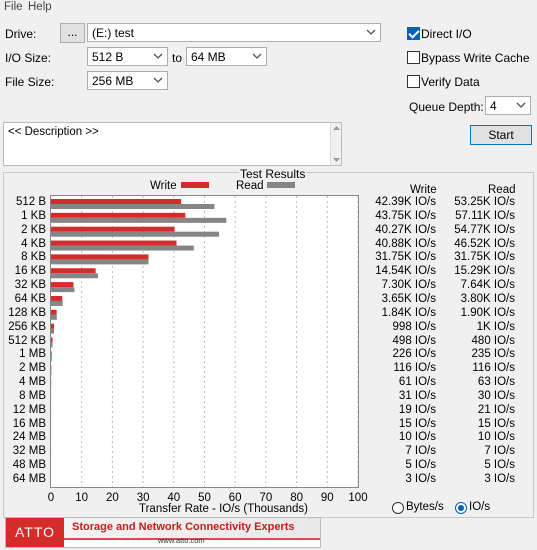 This screenshot has width=537, height=550. I want to click on write-value: 116 IO/s, so click(414, 368).